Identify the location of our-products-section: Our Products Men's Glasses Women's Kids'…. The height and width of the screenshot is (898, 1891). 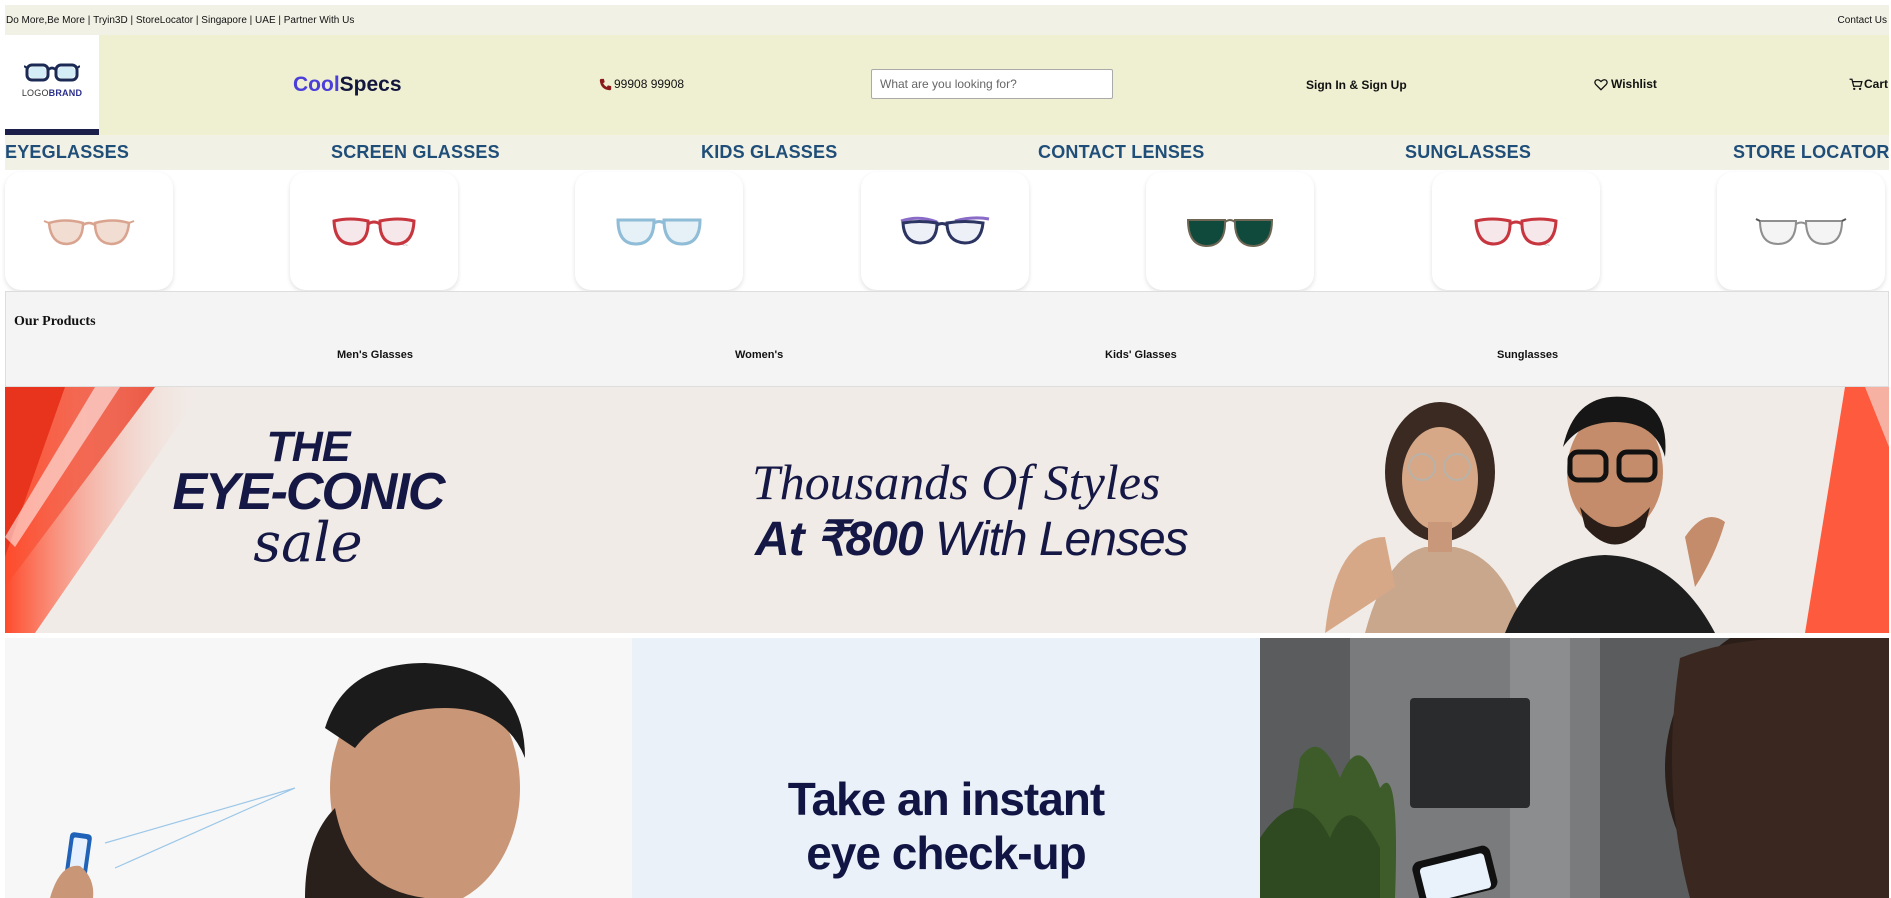
(947, 339).